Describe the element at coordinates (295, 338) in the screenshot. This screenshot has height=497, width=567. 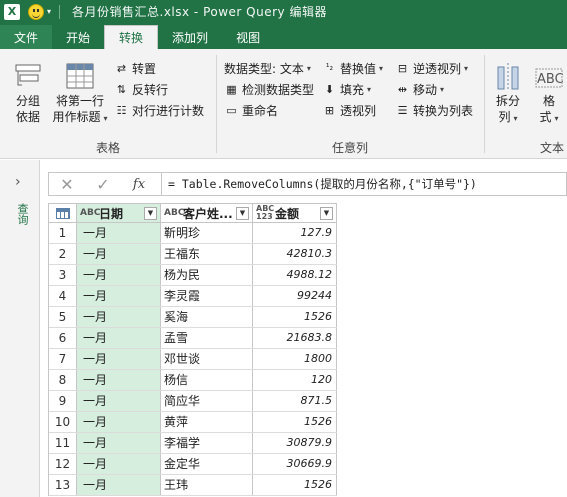
I see `cell-amount: 21683.8` at that location.